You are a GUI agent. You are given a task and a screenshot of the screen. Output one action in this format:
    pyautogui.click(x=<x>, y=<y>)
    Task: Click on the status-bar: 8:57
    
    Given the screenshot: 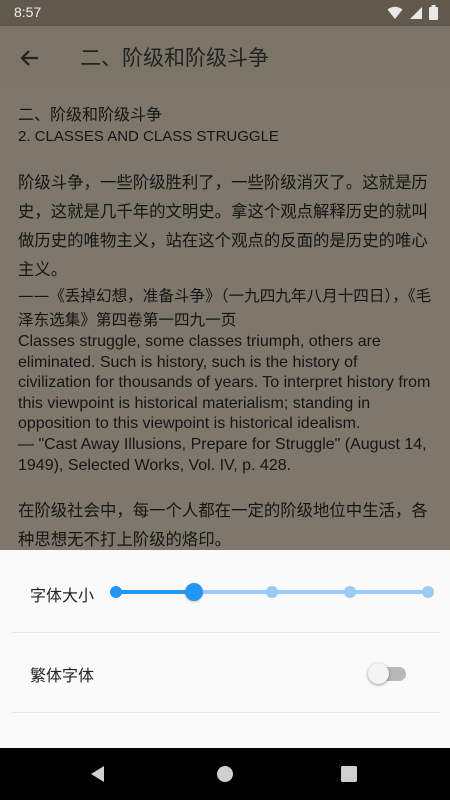 What is the action you would take?
    pyautogui.click(x=225, y=13)
    